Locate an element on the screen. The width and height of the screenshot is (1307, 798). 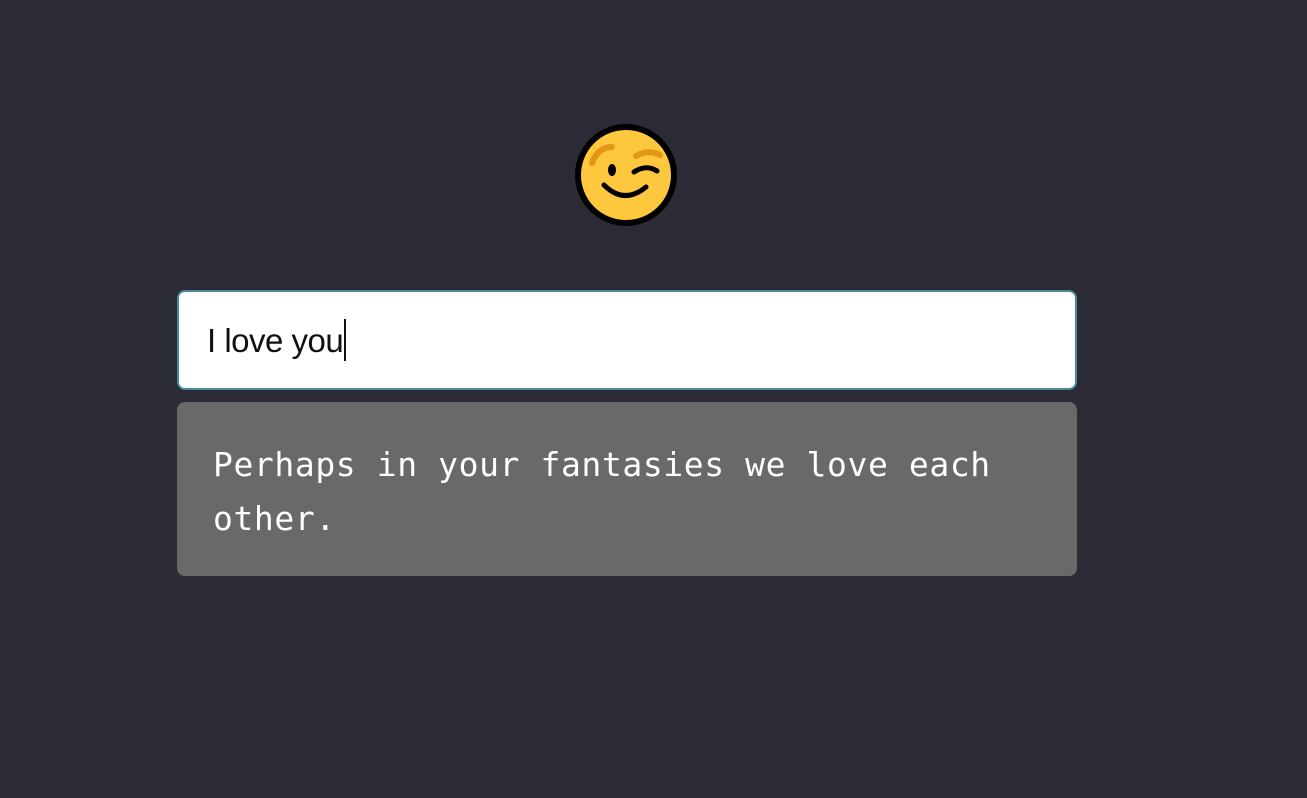
winking-face-icon-graphic is located at coordinates (626, 175).